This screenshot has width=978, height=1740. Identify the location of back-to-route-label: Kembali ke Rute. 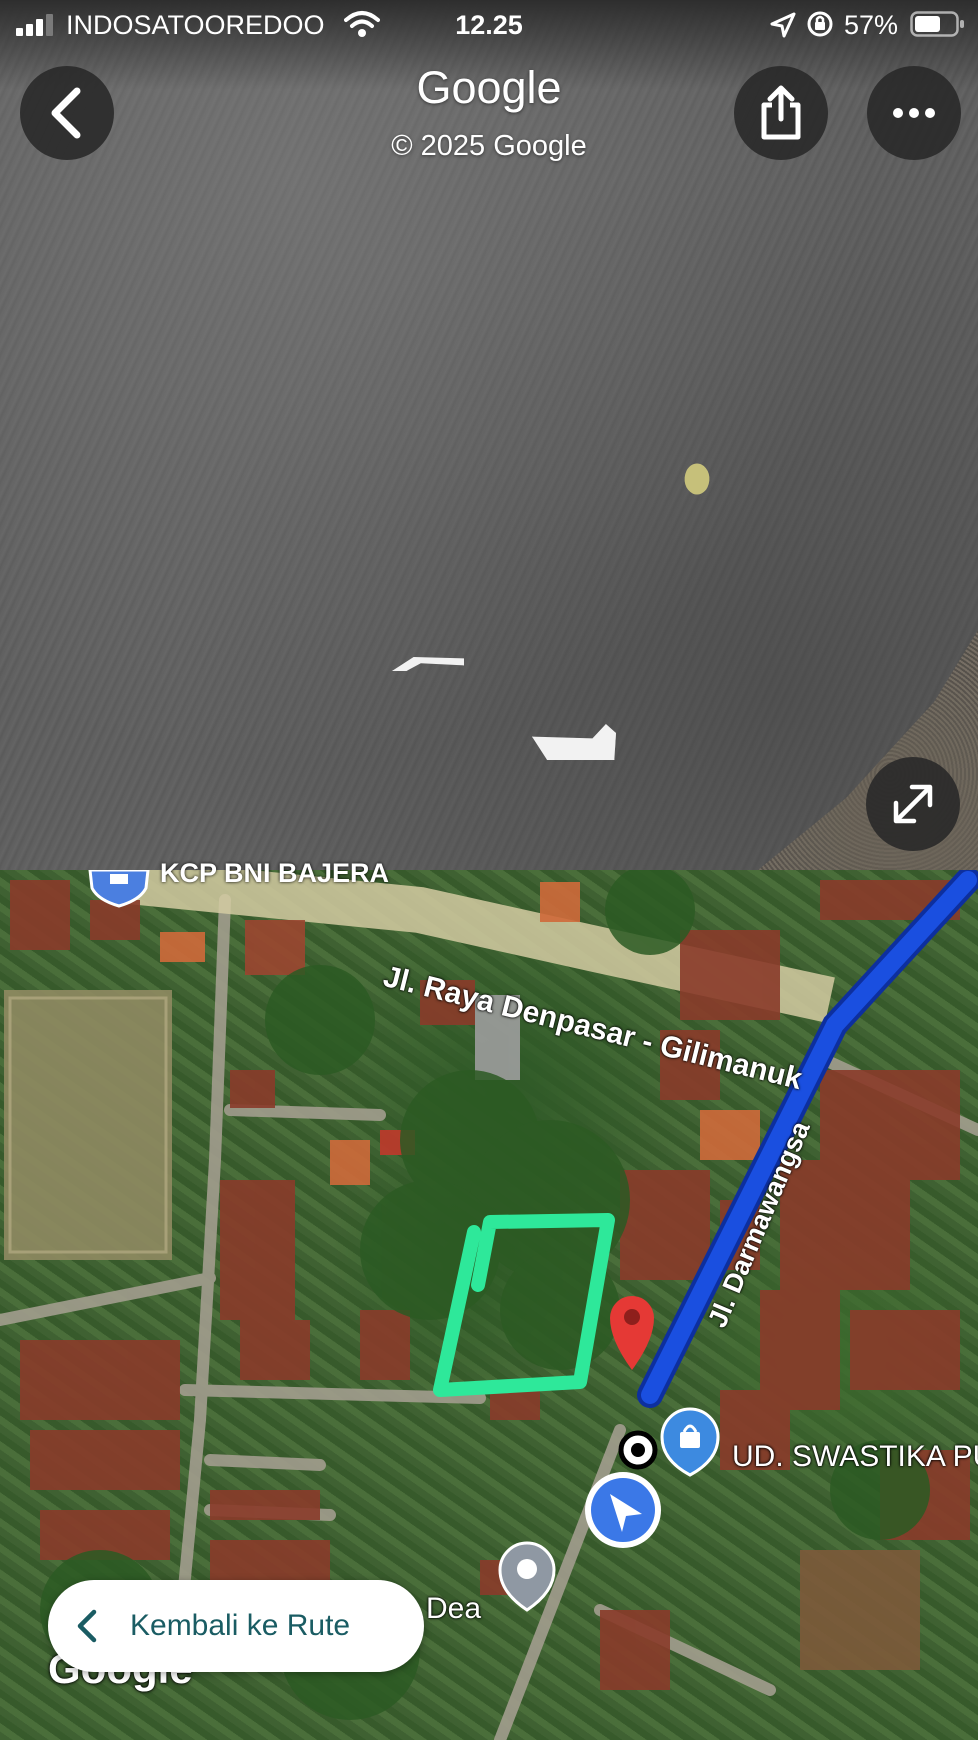
(240, 1625).